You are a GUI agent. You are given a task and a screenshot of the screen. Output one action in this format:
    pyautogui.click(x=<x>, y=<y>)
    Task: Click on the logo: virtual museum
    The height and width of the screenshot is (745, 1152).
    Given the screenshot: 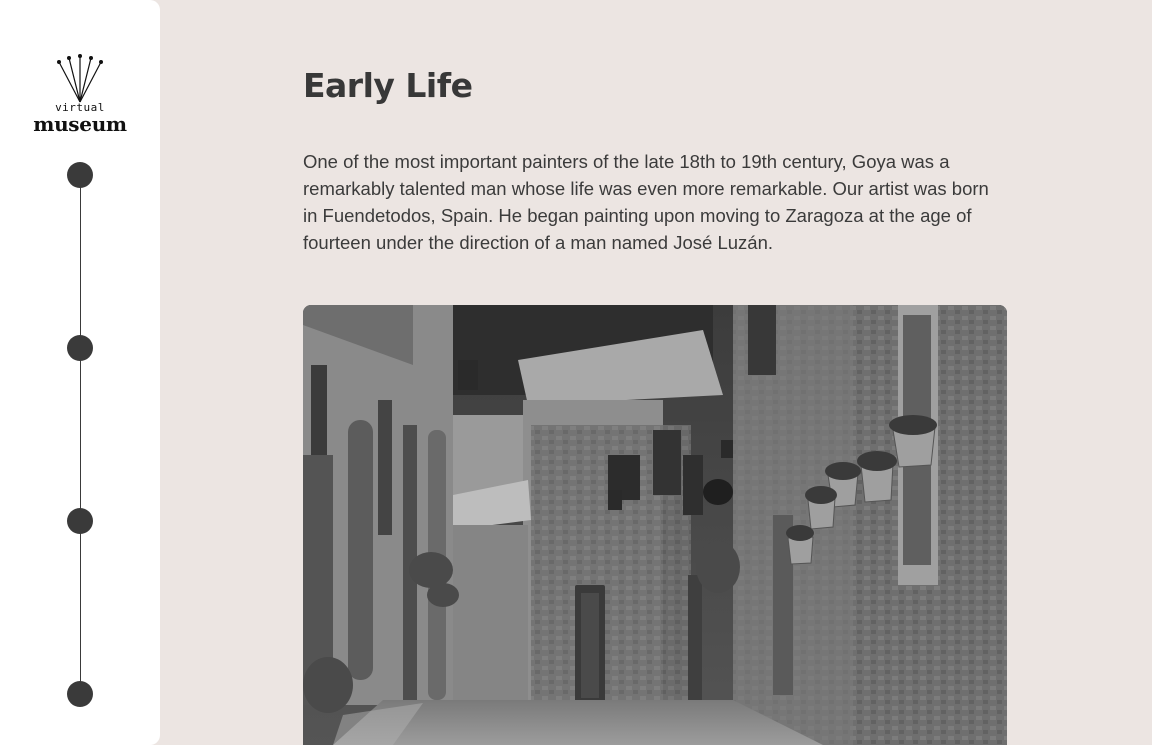 What is the action you would take?
    pyautogui.click(x=80, y=94)
    